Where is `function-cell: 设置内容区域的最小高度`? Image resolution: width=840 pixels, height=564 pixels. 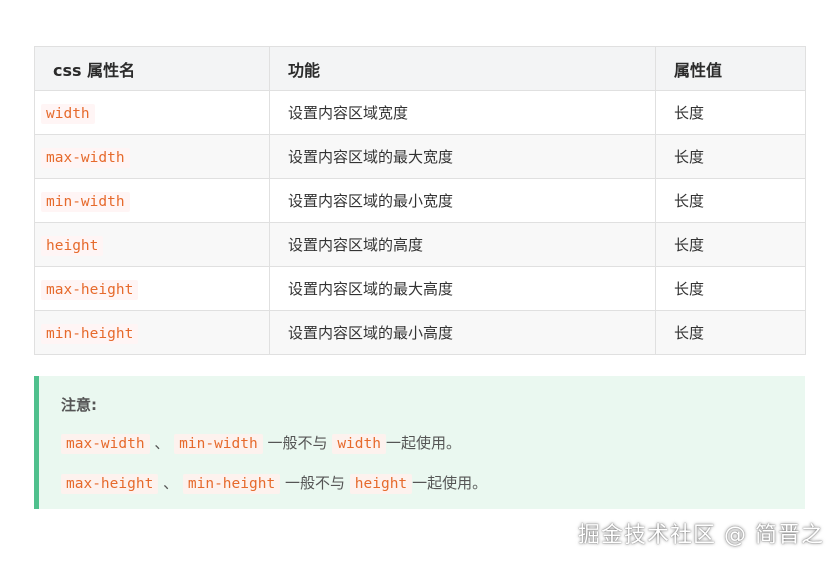
function-cell: 设置内容区域的最小高度 is located at coordinates (462, 332).